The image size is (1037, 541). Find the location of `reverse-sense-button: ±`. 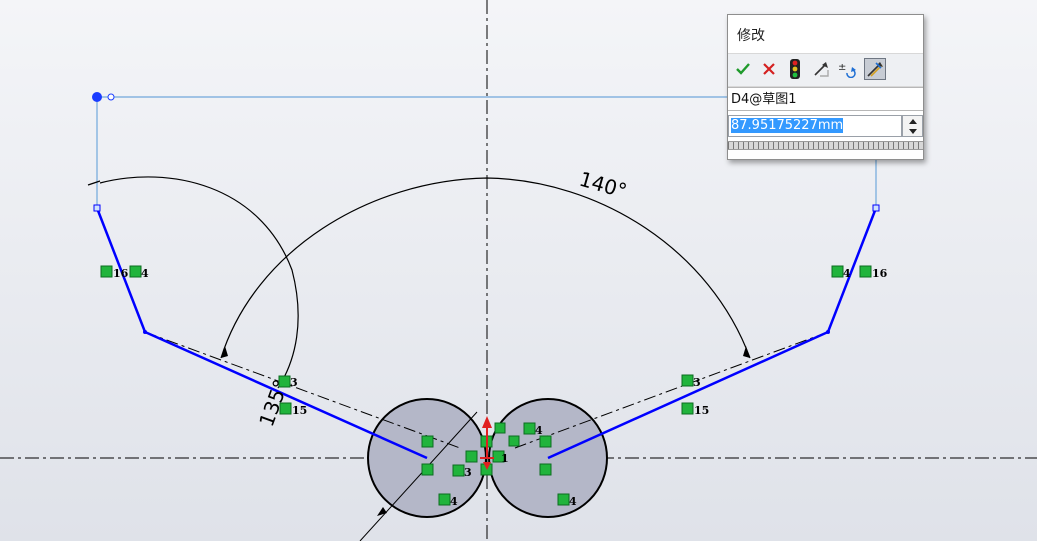

reverse-sense-button: ± is located at coordinates (847, 69).